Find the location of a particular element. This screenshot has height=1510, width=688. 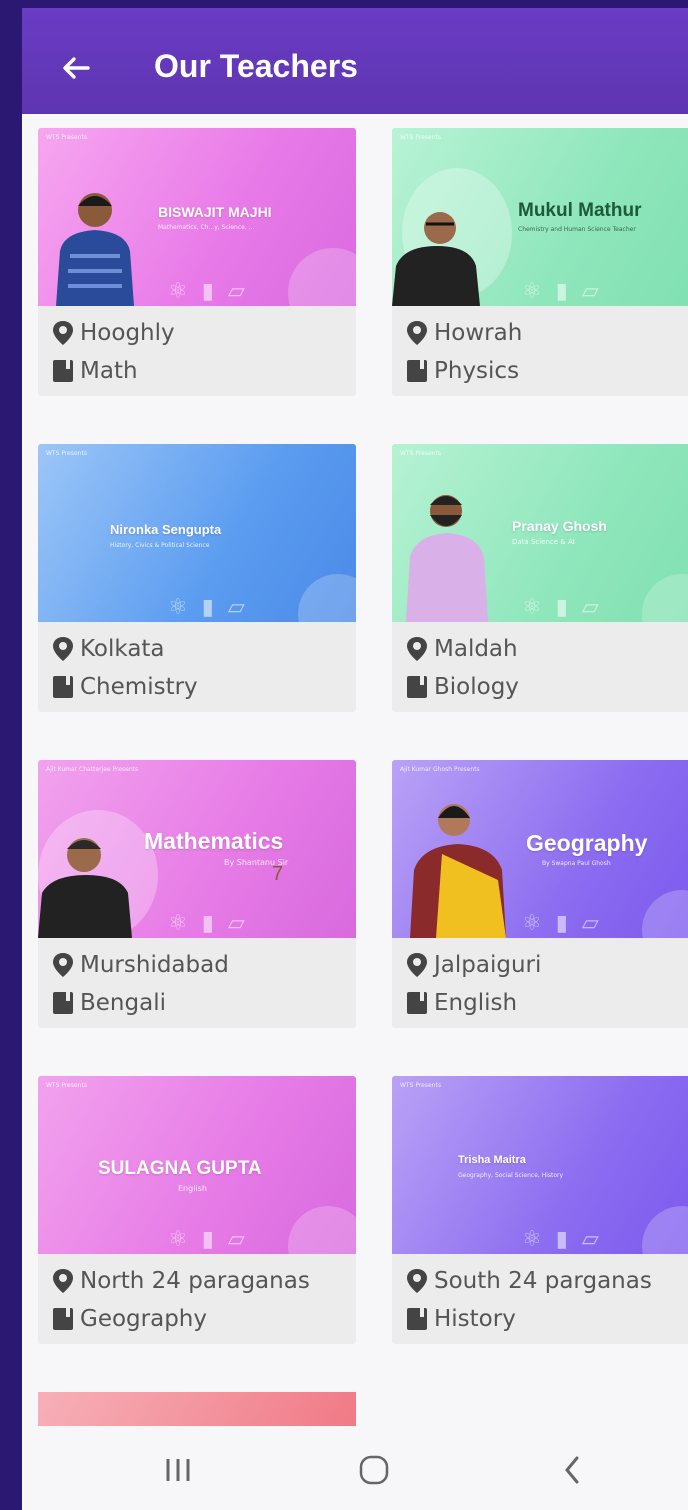

banner-name: BISWAJIT MAJHI is located at coordinates (215, 212).